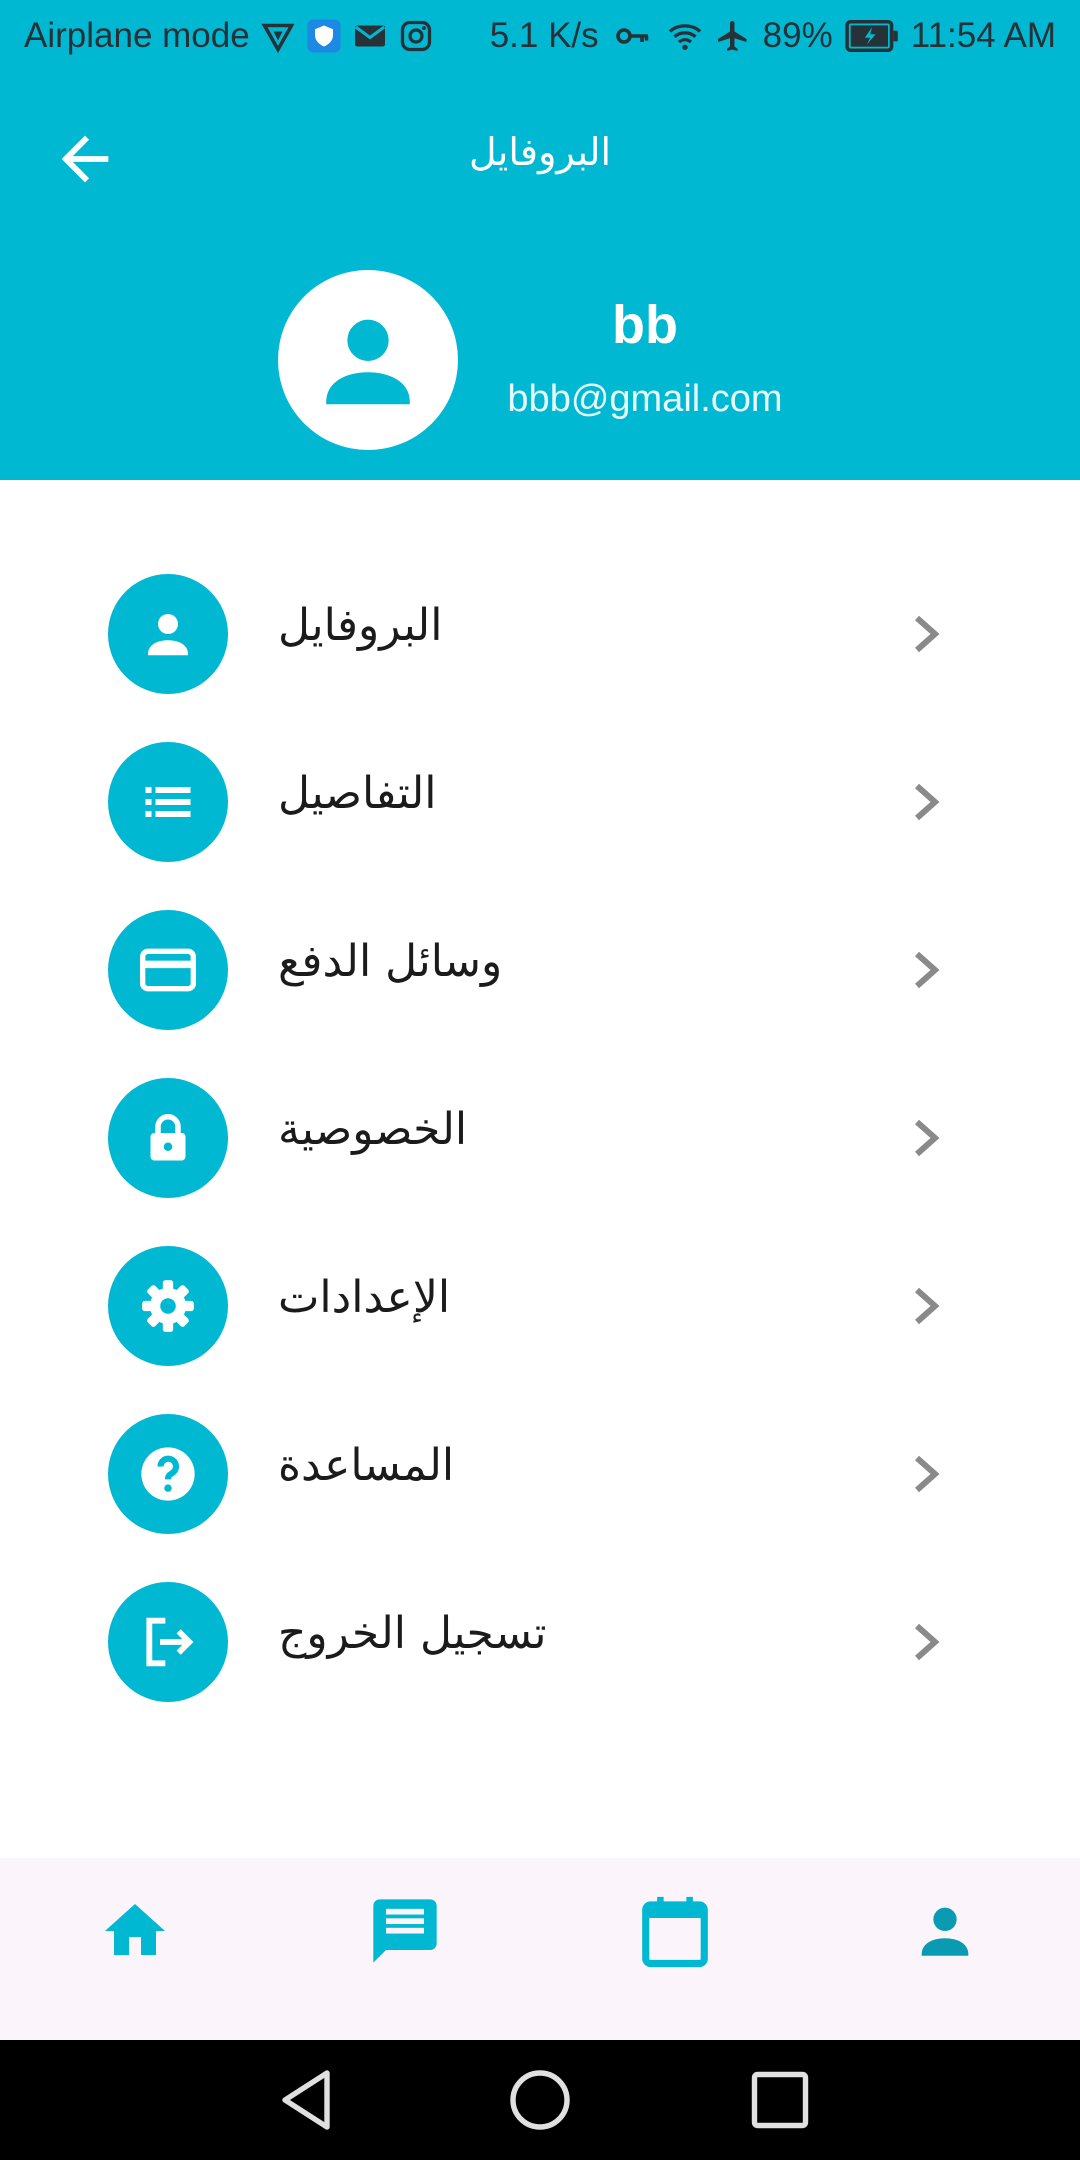 The height and width of the screenshot is (2160, 1080). Describe the element at coordinates (983, 35) in the screenshot. I see `clock: 11:54 AM` at that location.